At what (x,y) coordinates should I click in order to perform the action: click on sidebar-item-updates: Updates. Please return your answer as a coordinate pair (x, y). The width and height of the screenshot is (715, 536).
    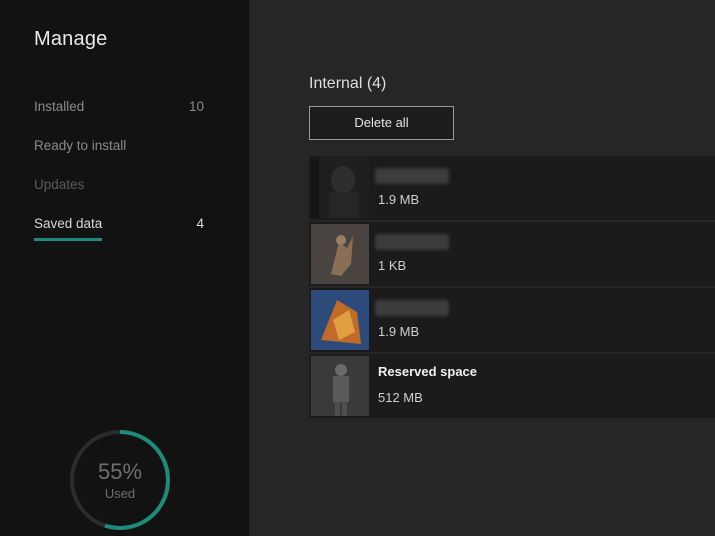
    Looking at the image, I should click on (119, 187).